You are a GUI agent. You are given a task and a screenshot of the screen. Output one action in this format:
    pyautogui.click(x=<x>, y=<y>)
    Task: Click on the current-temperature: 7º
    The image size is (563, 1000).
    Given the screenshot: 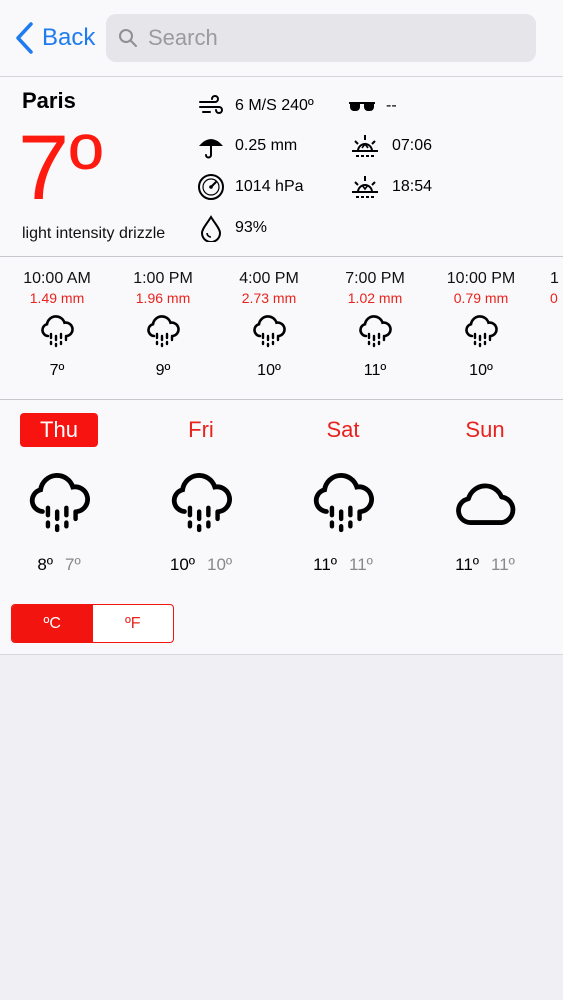 What is the action you would take?
    pyautogui.click(x=60, y=168)
    